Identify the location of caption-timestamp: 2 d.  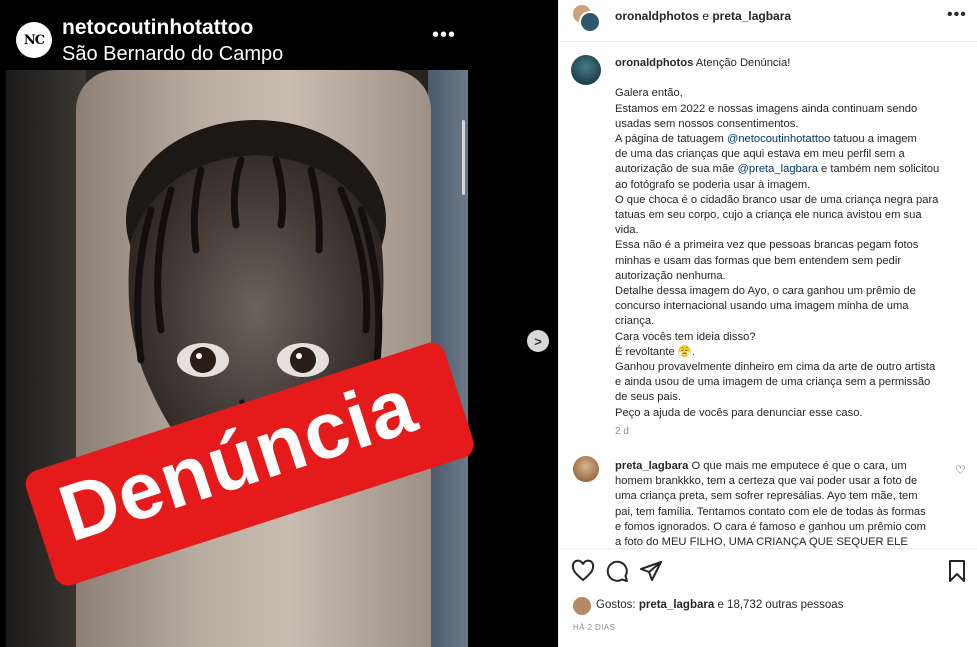
(622, 431).